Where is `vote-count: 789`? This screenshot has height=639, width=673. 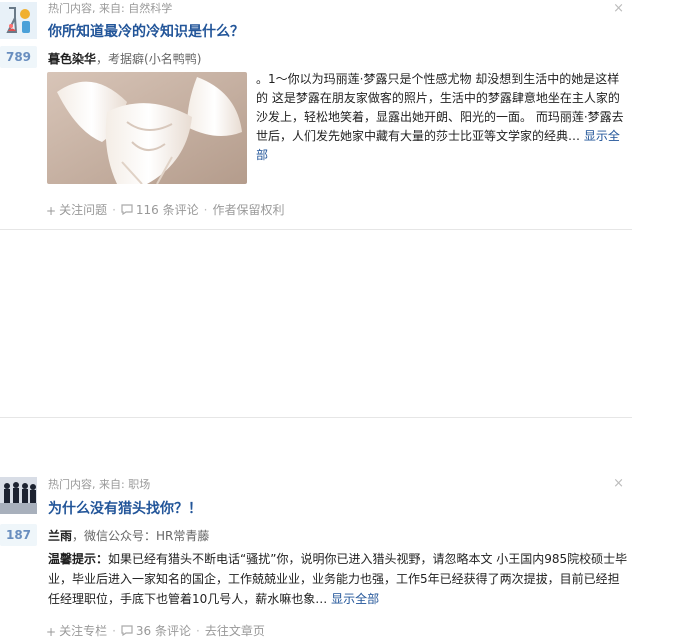 vote-count: 789 is located at coordinates (18, 57).